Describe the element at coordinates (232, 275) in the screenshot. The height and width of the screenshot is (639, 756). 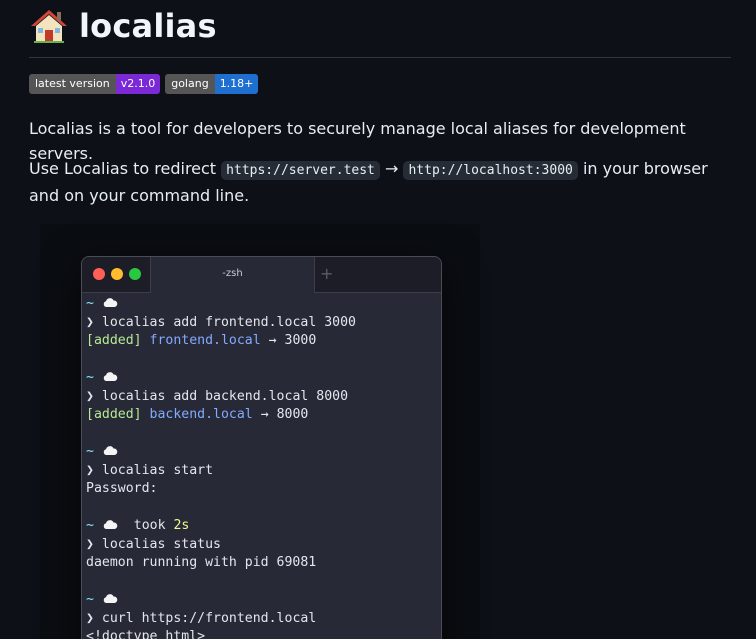
I see `tab-zsh: -zsh` at that location.